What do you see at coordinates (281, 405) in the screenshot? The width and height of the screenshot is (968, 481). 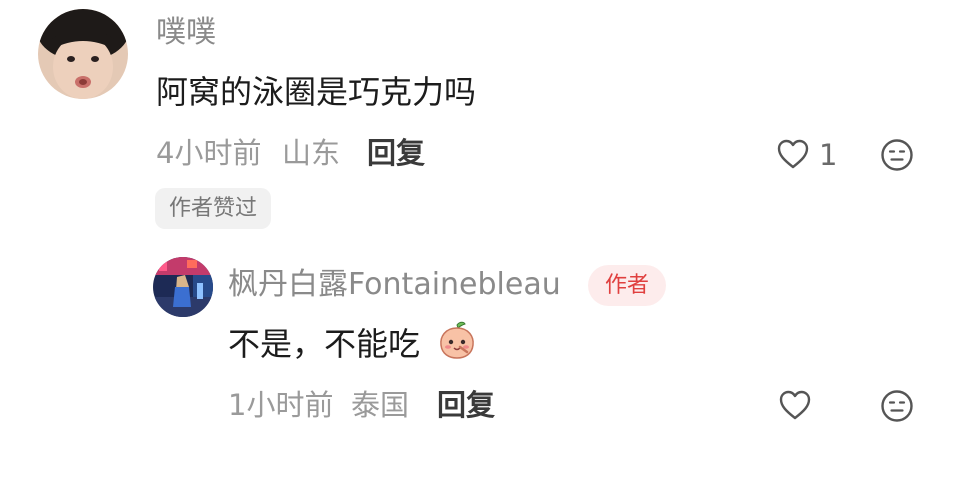 I see `reply-time: 1小时前` at bounding box center [281, 405].